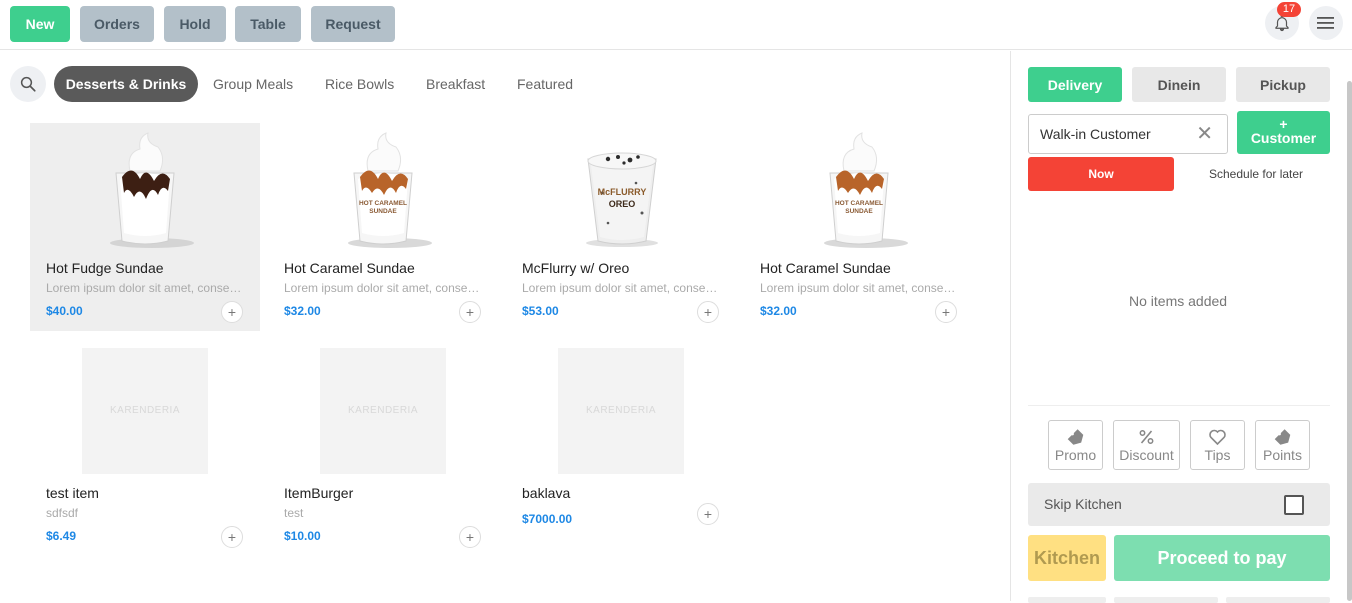 The width and height of the screenshot is (1352, 603). What do you see at coordinates (105, 268) in the screenshot?
I see `product-name: Hot Fudge Sundae` at bounding box center [105, 268].